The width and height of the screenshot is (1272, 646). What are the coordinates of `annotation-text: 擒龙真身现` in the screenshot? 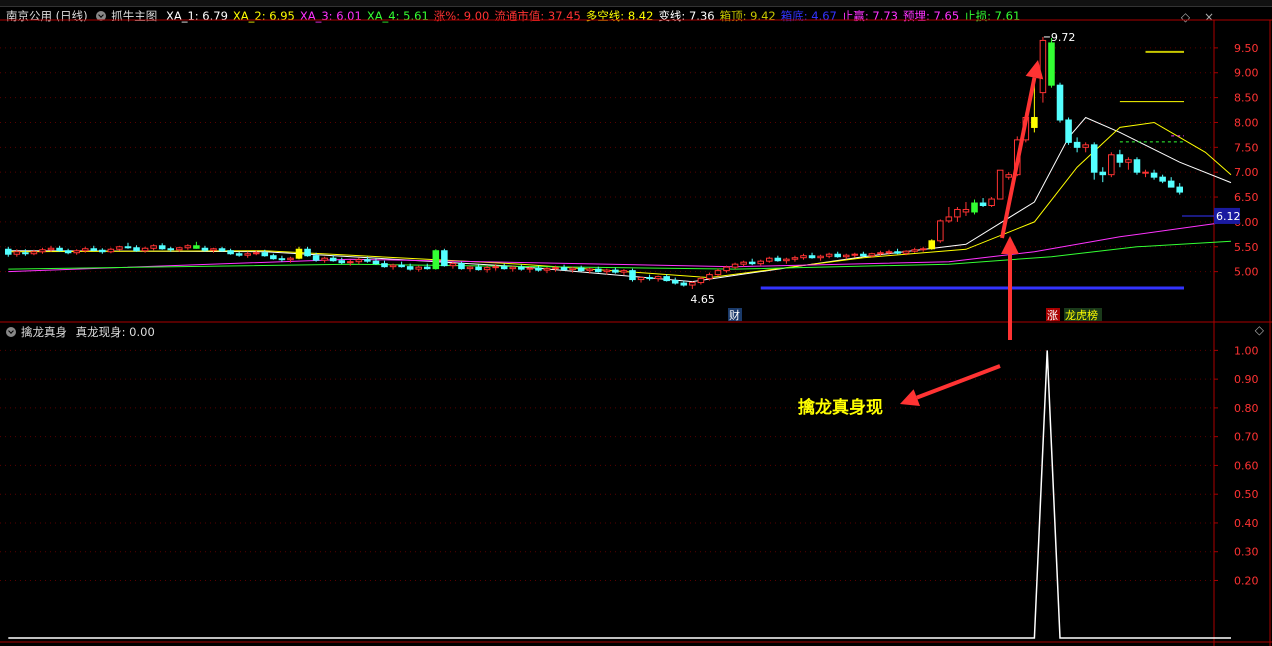 It's located at (840, 408).